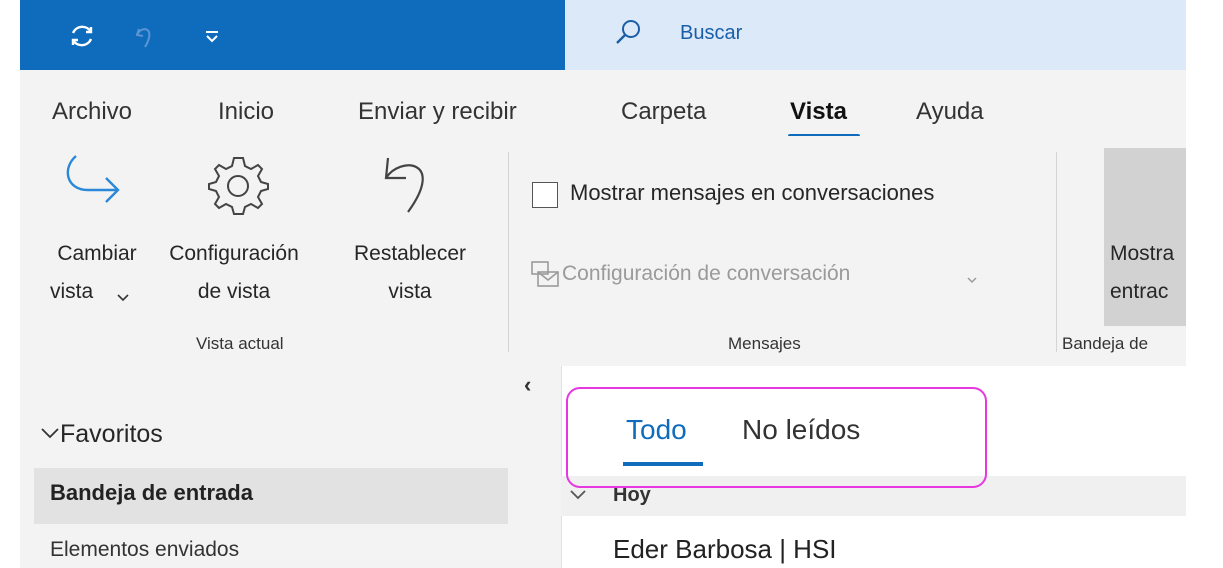  Describe the element at coordinates (97, 253) in the screenshot. I see `change-view-label-1: Cambiar` at that location.